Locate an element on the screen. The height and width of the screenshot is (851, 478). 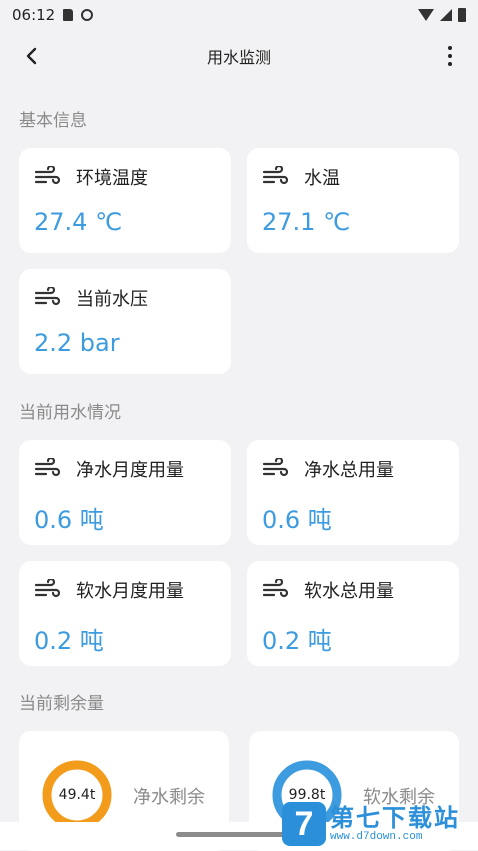
card-water-temperature: 水温 27.1 ℃ is located at coordinates (353, 200).